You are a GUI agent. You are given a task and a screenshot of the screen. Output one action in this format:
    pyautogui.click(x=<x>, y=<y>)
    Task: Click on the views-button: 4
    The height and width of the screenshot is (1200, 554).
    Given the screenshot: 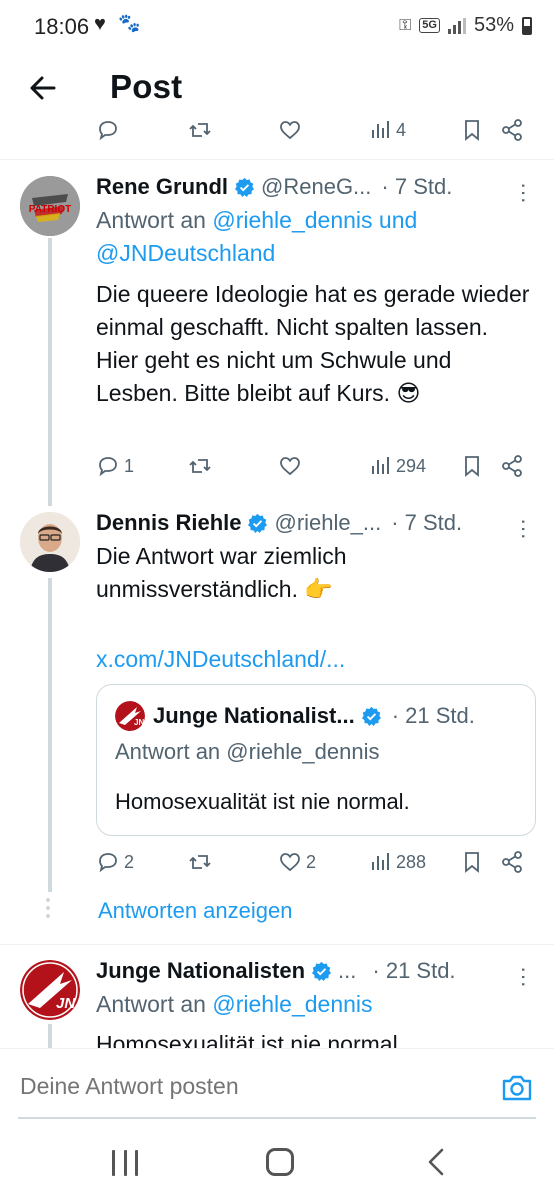 What is the action you would take?
    pyautogui.click(x=387, y=130)
    